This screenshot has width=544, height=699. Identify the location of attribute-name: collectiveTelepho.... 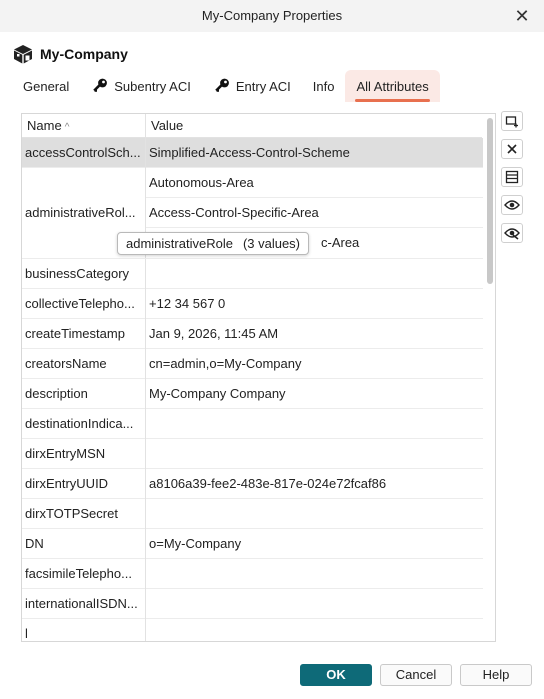
(84, 304).